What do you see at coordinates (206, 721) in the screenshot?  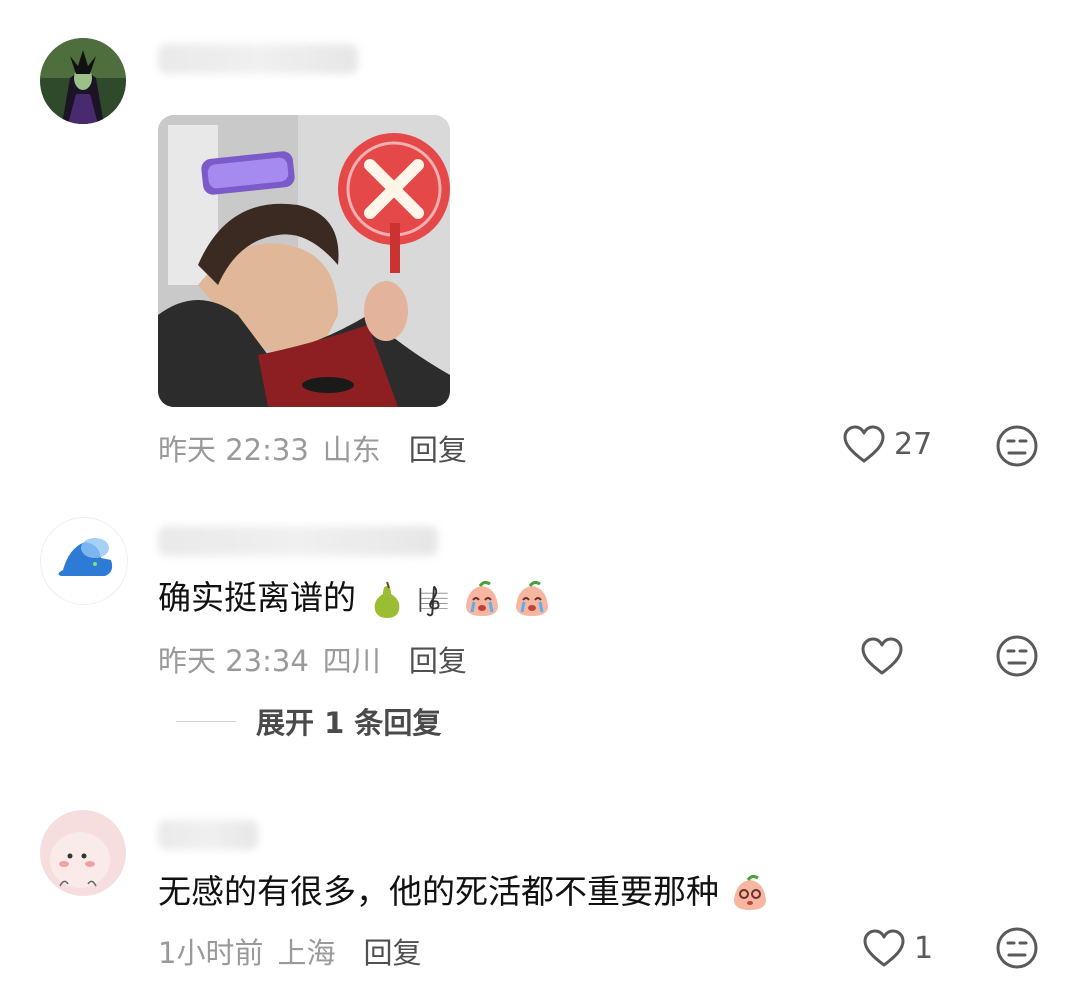 I see `divider` at bounding box center [206, 721].